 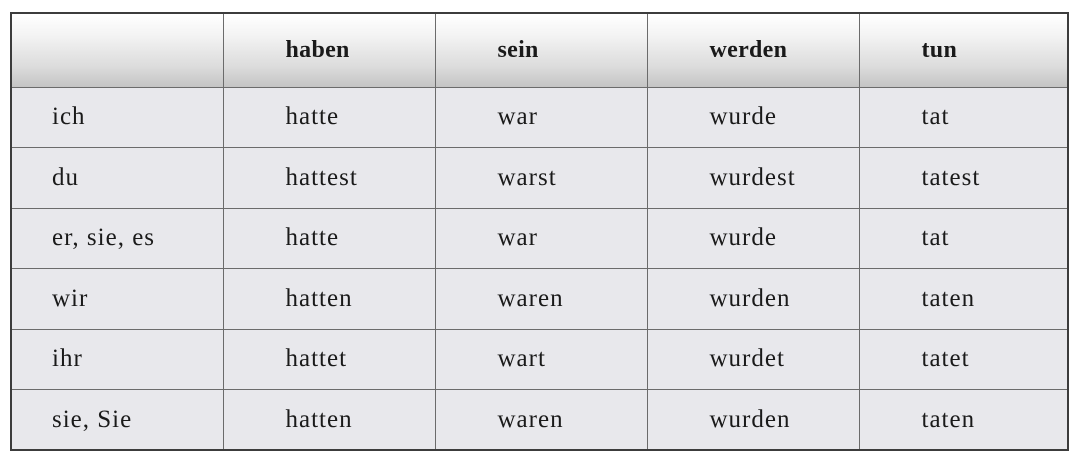 I want to click on pronoun-cell: du, so click(x=117, y=178).